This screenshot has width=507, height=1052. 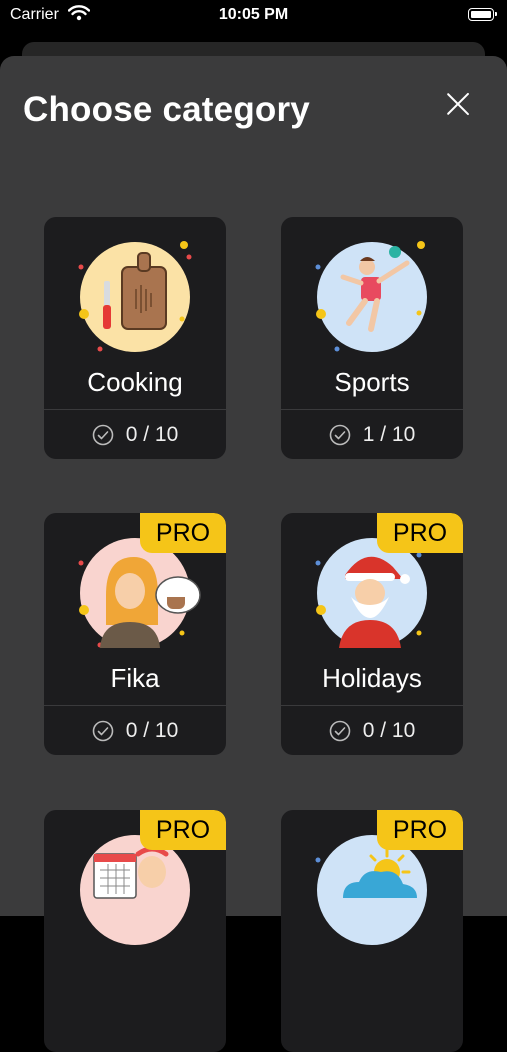 I want to click on holidays-illustration-icon, so click(x=371, y=593).